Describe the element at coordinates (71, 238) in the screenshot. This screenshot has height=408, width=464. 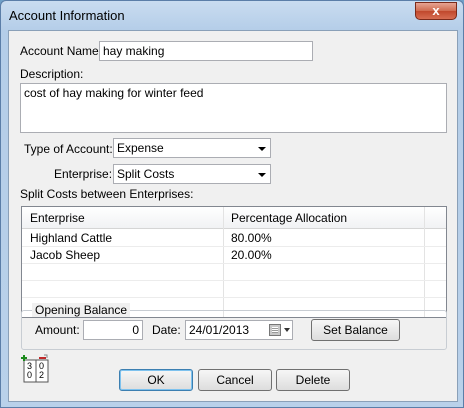
I see `row-enterprise: Highland Cattle` at that location.